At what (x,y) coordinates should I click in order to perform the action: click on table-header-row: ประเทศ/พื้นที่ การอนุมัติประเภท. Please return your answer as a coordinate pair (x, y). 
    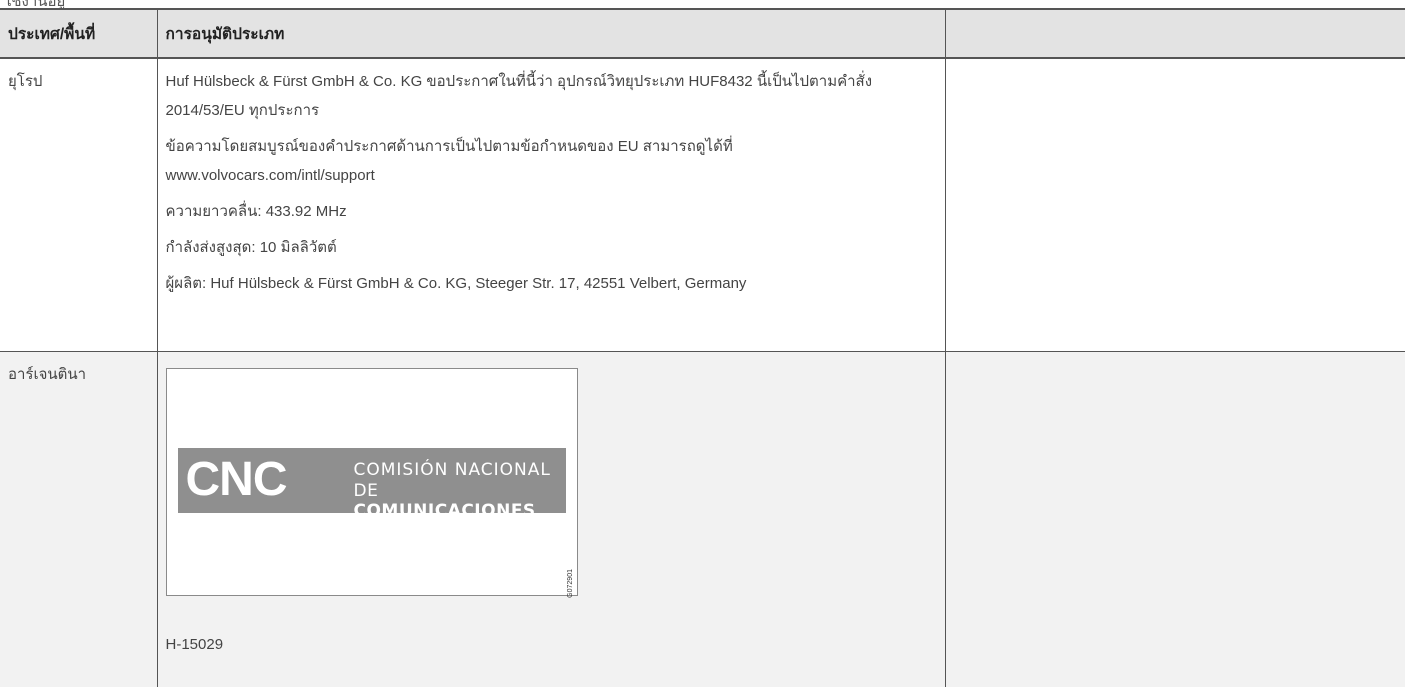
    Looking at the image, I should click on (702, 33).